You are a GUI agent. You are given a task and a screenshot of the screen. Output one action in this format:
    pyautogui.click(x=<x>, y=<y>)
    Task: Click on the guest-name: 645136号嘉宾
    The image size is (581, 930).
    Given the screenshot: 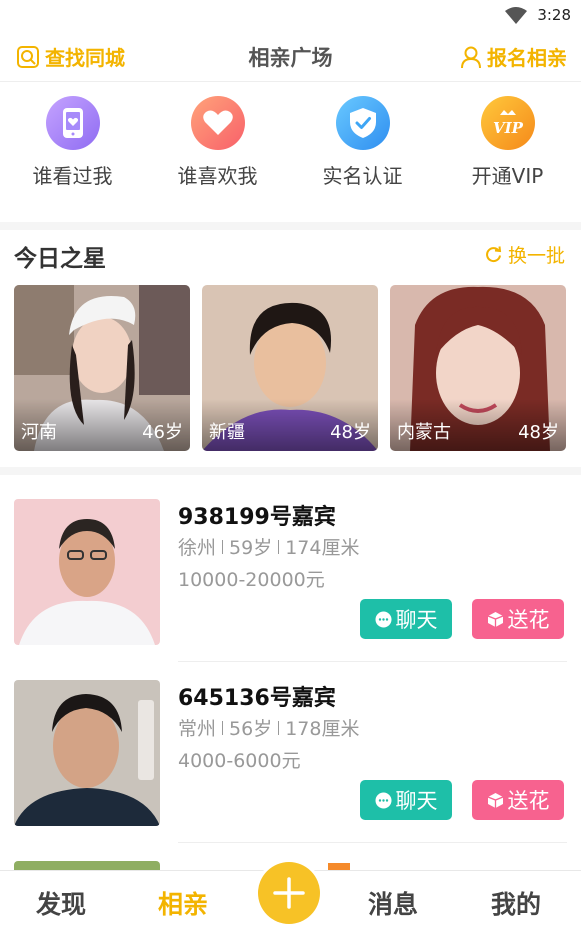 What is the action you would take?
    pyautogui.click(x=257, y=698)
    